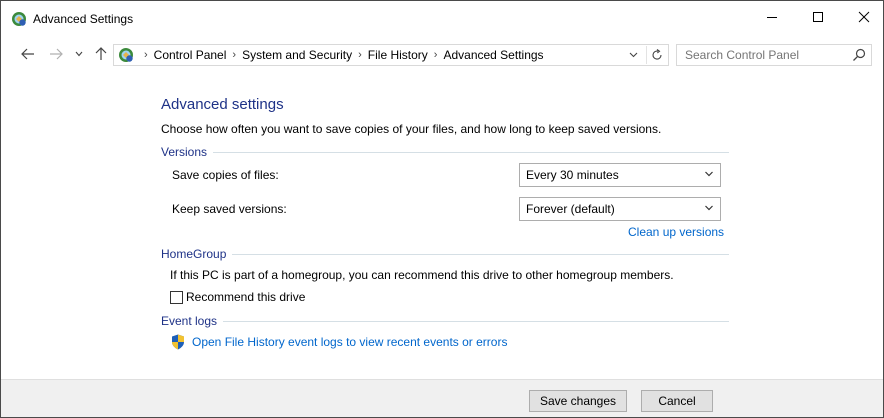 The height and width of the screenshot is (418, 884). I want to click on clean-up-versions-link: Clean up versions, so click(676, 232).